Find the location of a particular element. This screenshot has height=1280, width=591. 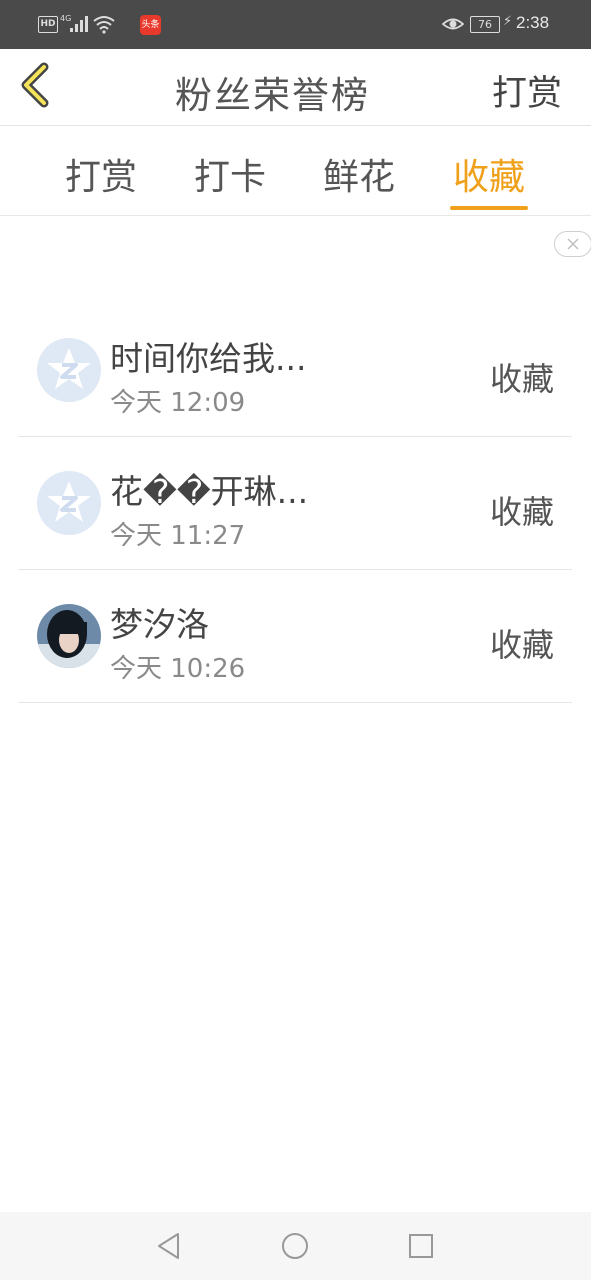

list-item: 时间你给我... 今天 12:09 收藏 is located at coordinates (295, 370).